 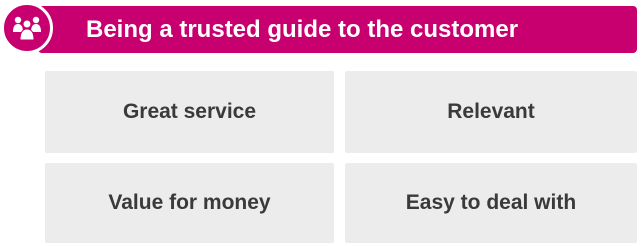 I want to click on card-label: Value for money, so click(x=189, y=202).